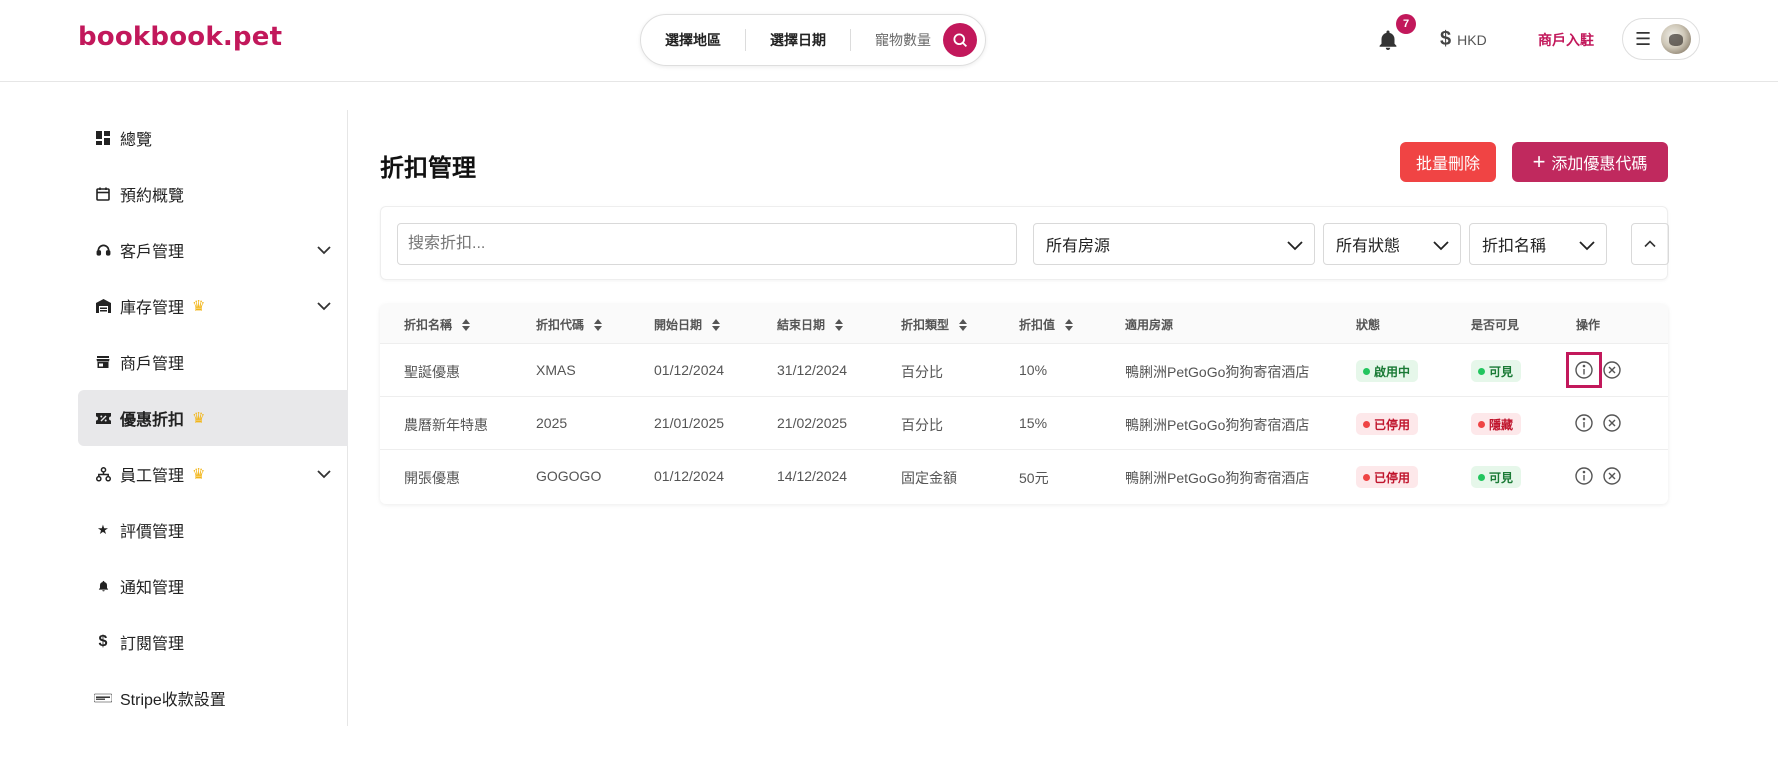  What do you see at coordinates (152, 252) in the screenshot?
I see `sidebar-item-label: 客戶管理` at bounding box center [152, 252].